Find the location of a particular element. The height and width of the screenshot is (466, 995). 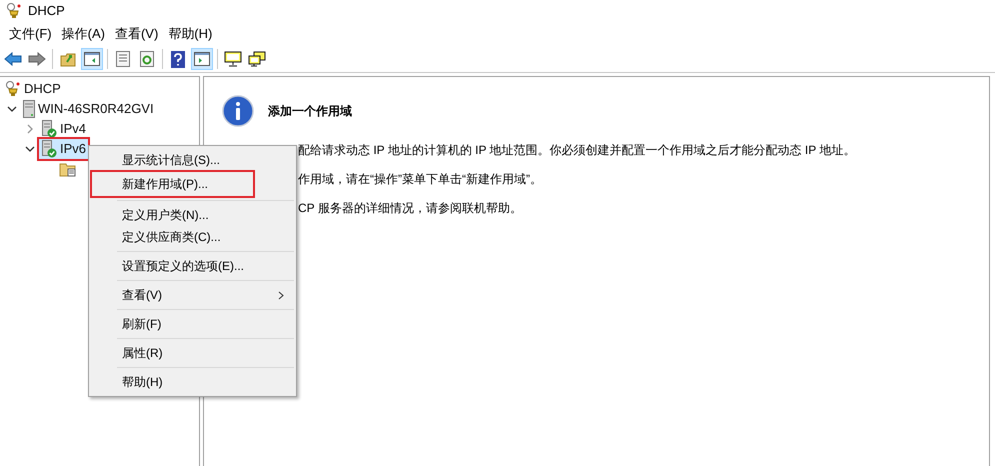

submenu-chevron-icon is located at coordinates (281, 295).